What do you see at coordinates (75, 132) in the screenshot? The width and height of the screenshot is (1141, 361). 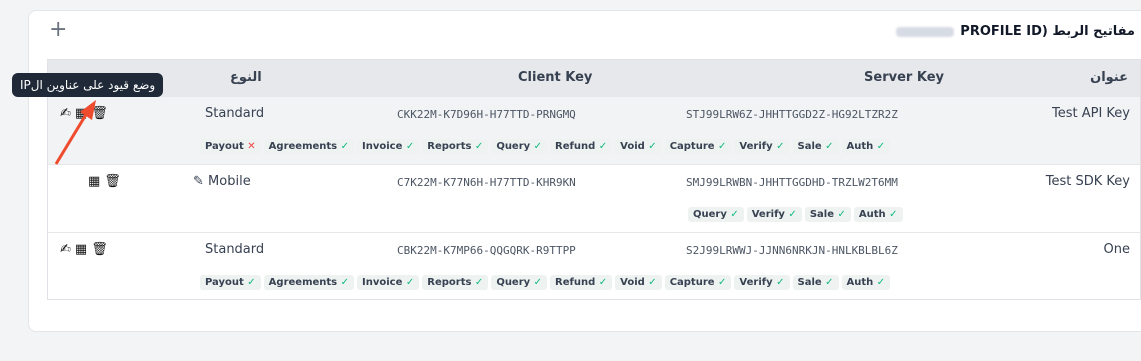 I see `annotation-arrow` at bounding box center [75, 132].